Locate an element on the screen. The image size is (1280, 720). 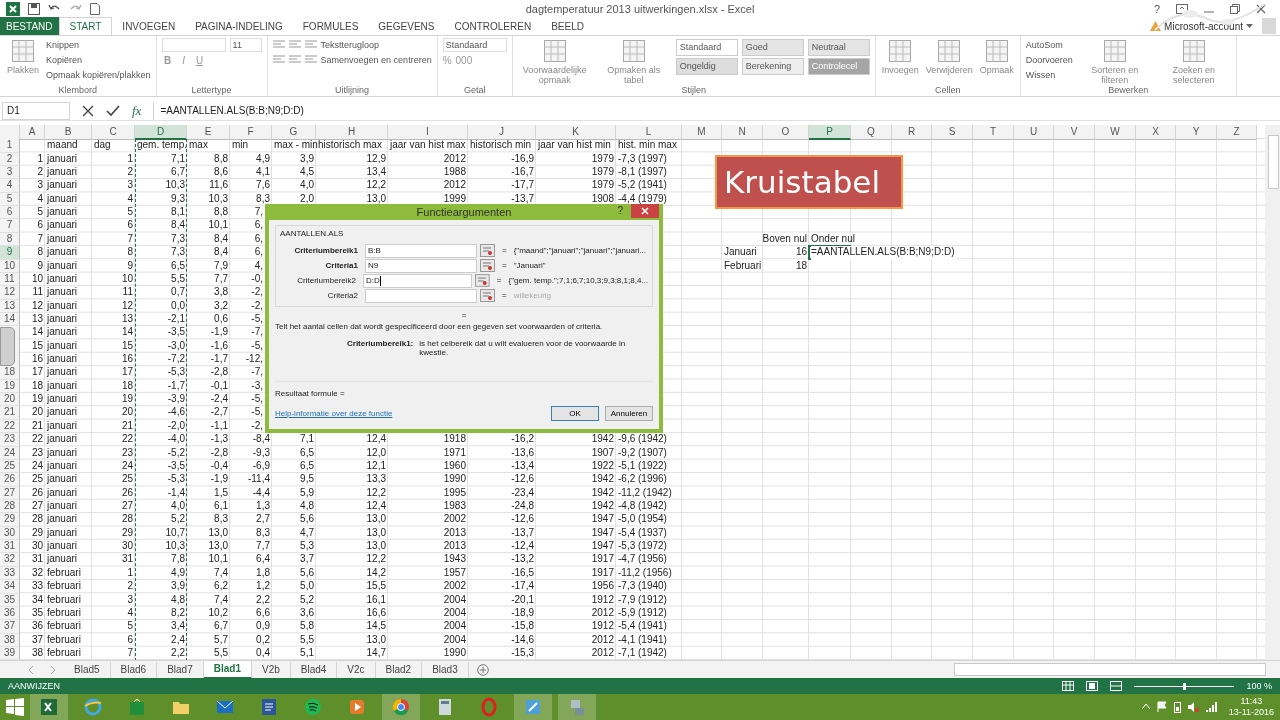
next-sheet-icon is located at coordinates (53, 669).